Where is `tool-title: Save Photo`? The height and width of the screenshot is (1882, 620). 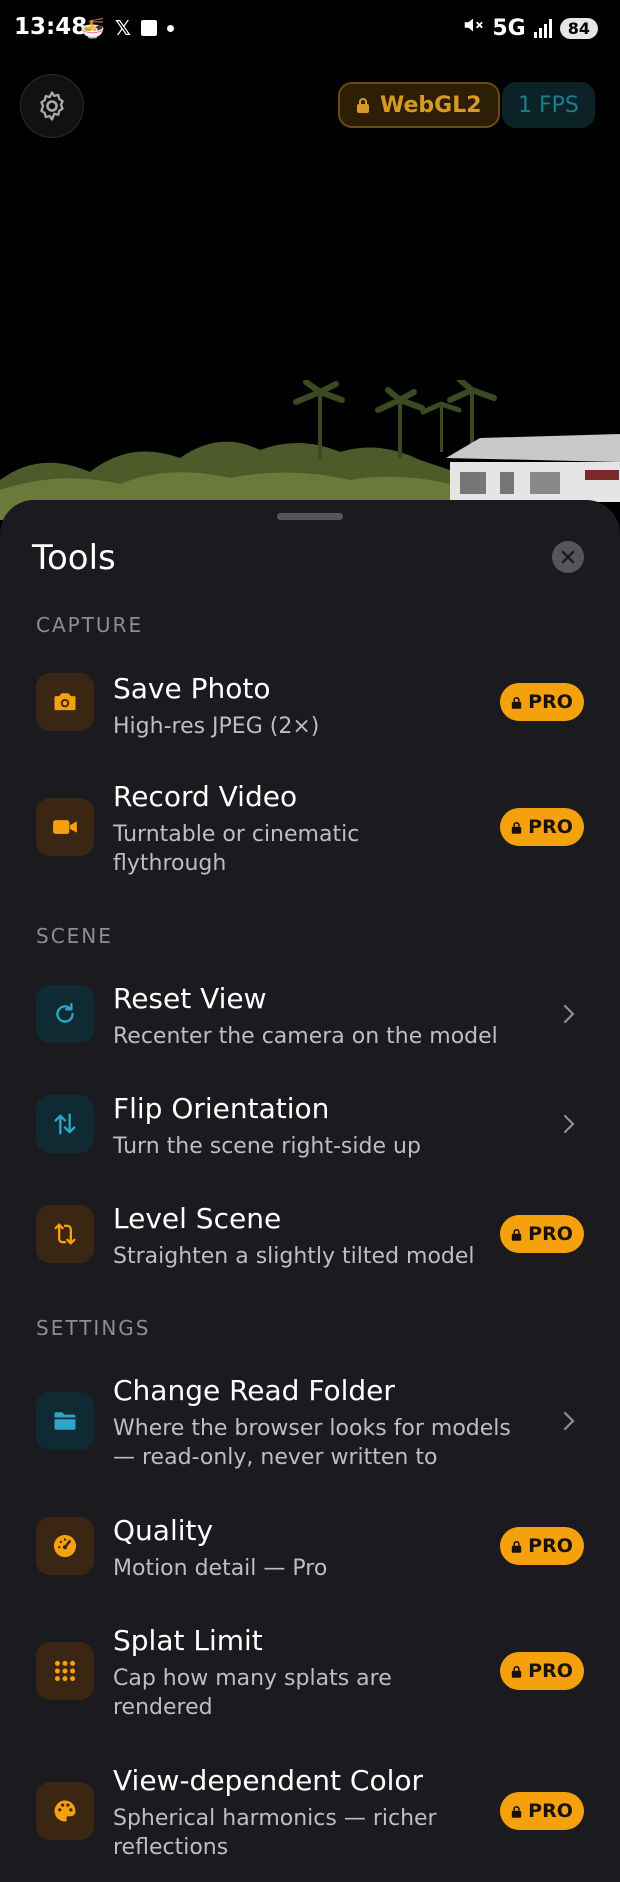
tool-title: Save Photo is located at coordinates (192, 688).